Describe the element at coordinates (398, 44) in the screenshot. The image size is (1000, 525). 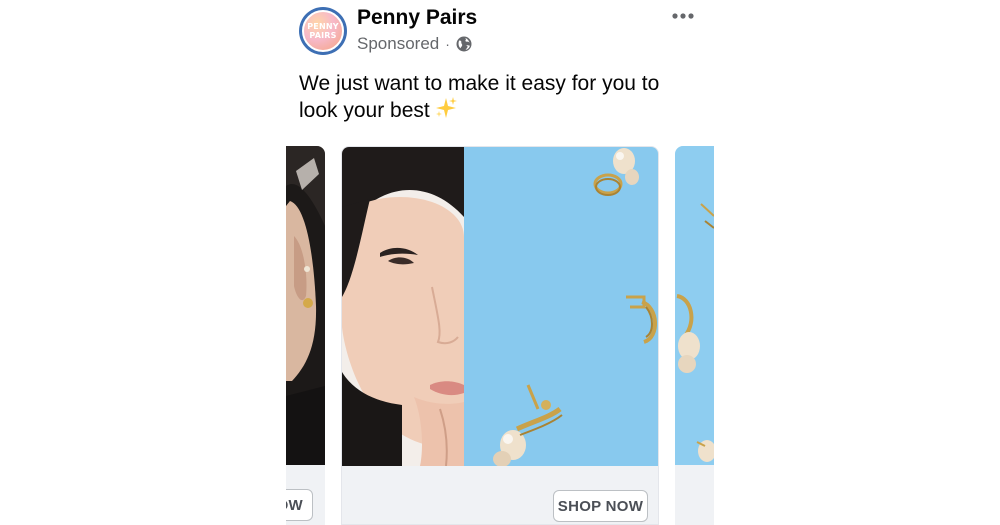
I see `sponsored-label: Sponsored` at that location.